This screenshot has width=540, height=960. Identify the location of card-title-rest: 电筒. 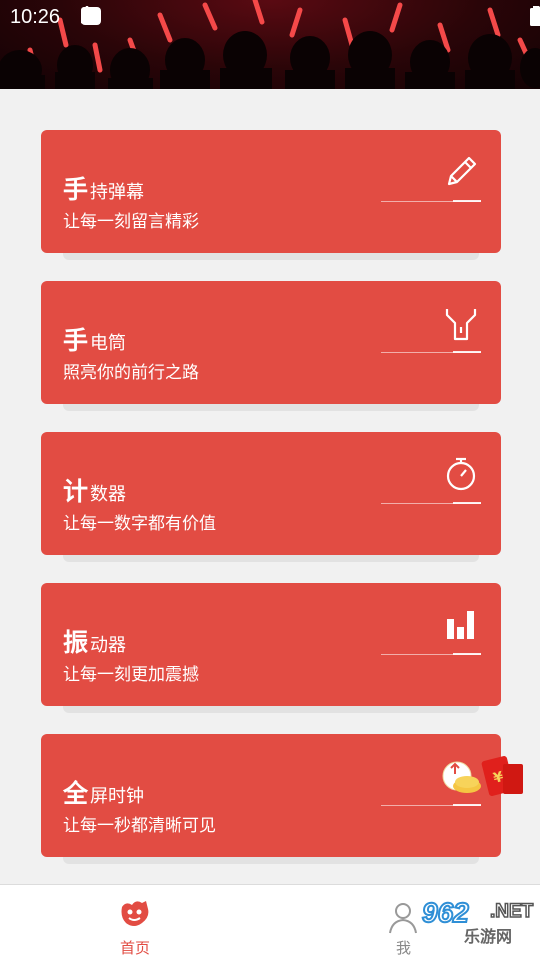
(108, 343).